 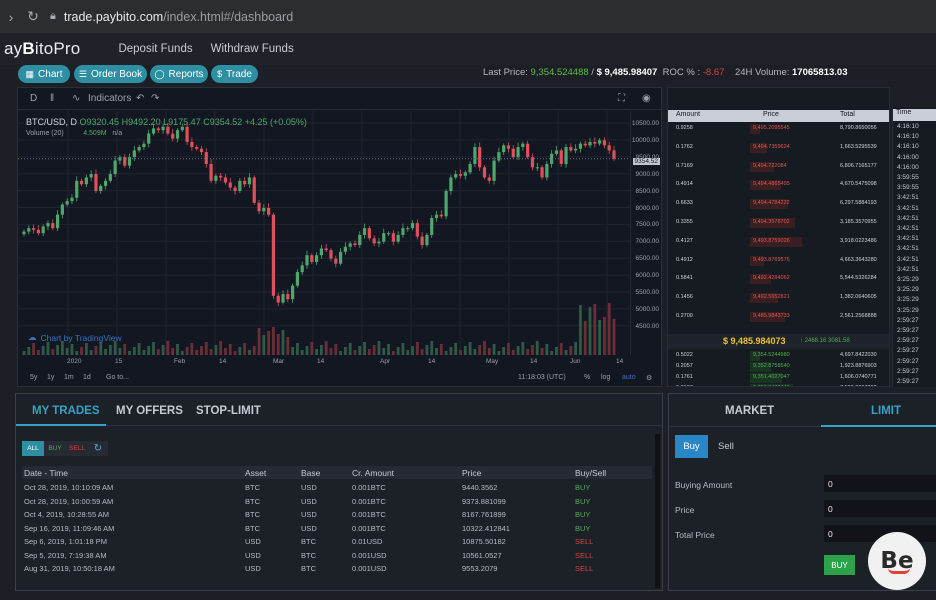 I want to click on reports-button: ◯ Reports, so click(x=179, y=74).